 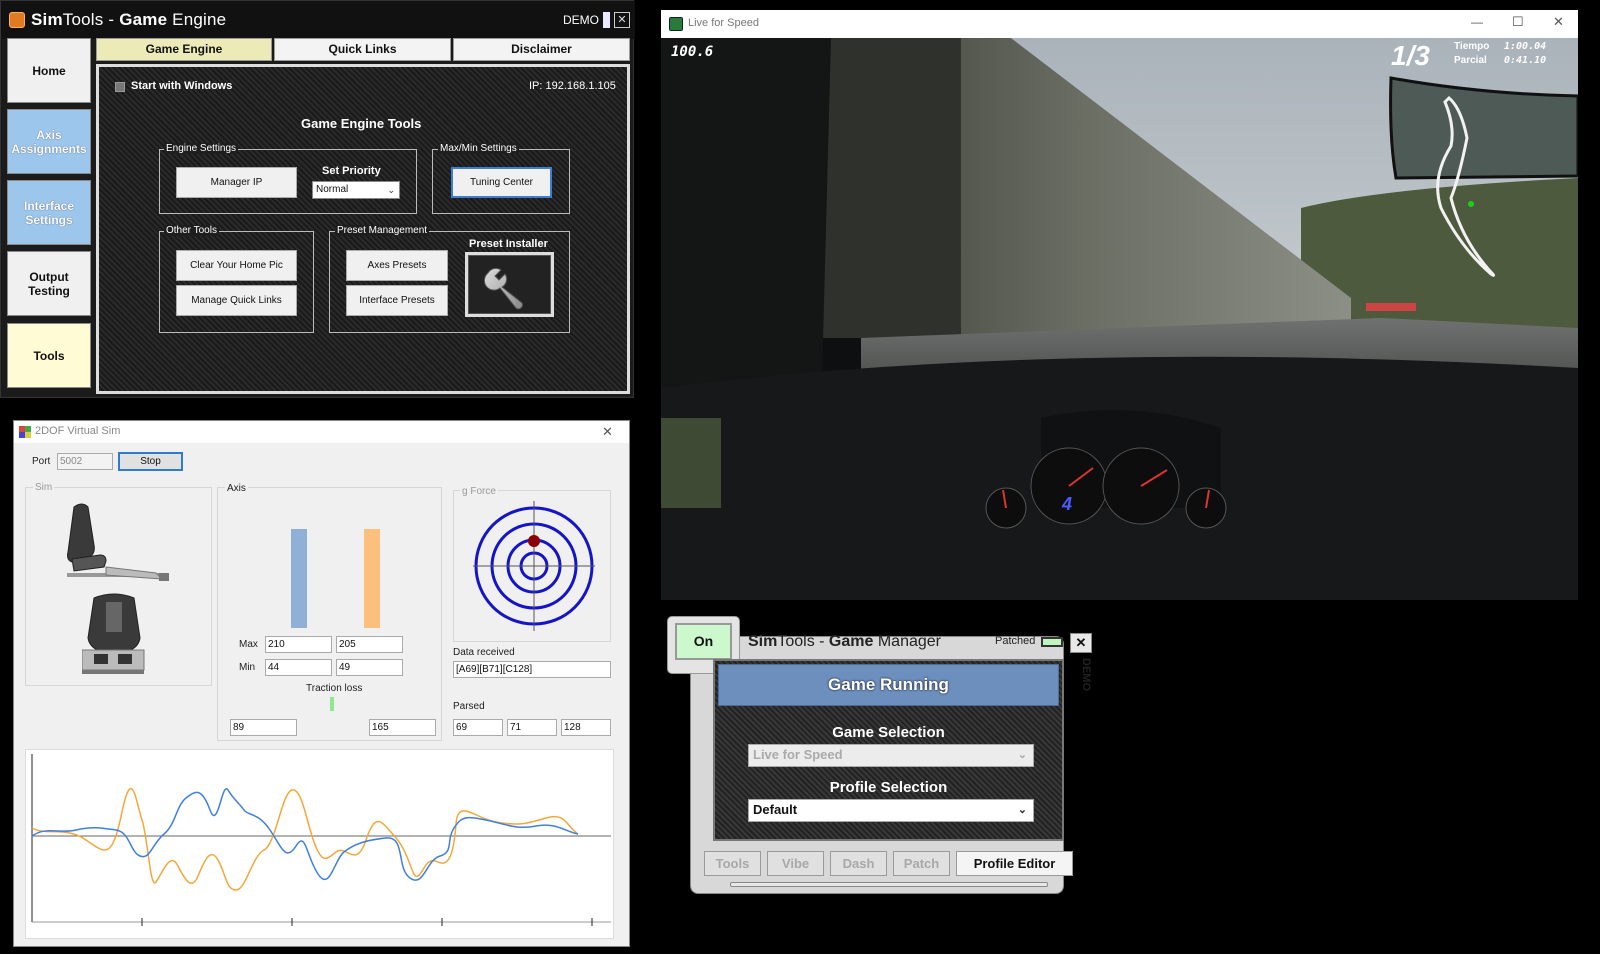 What do you see at coordinates (703, 641) in the screenshot?
I see `on-button: On` at bounding box center [703, 641].